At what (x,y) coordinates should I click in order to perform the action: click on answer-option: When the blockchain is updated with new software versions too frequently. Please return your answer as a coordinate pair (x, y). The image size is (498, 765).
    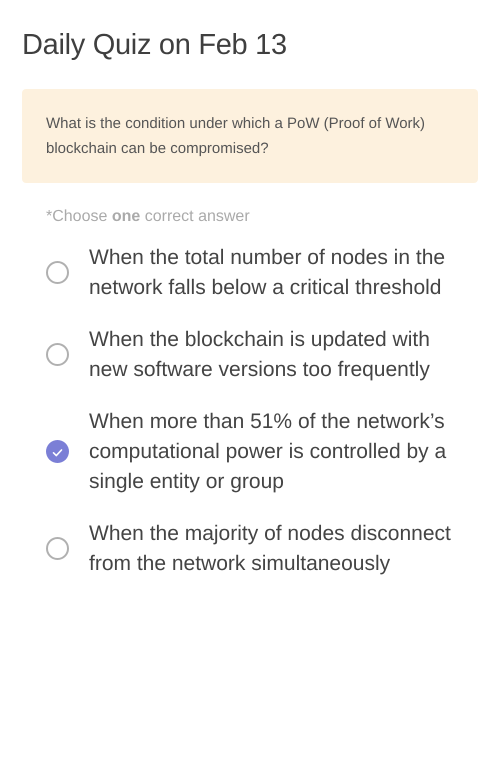
    Looking at the image, I should click on (275, 354).